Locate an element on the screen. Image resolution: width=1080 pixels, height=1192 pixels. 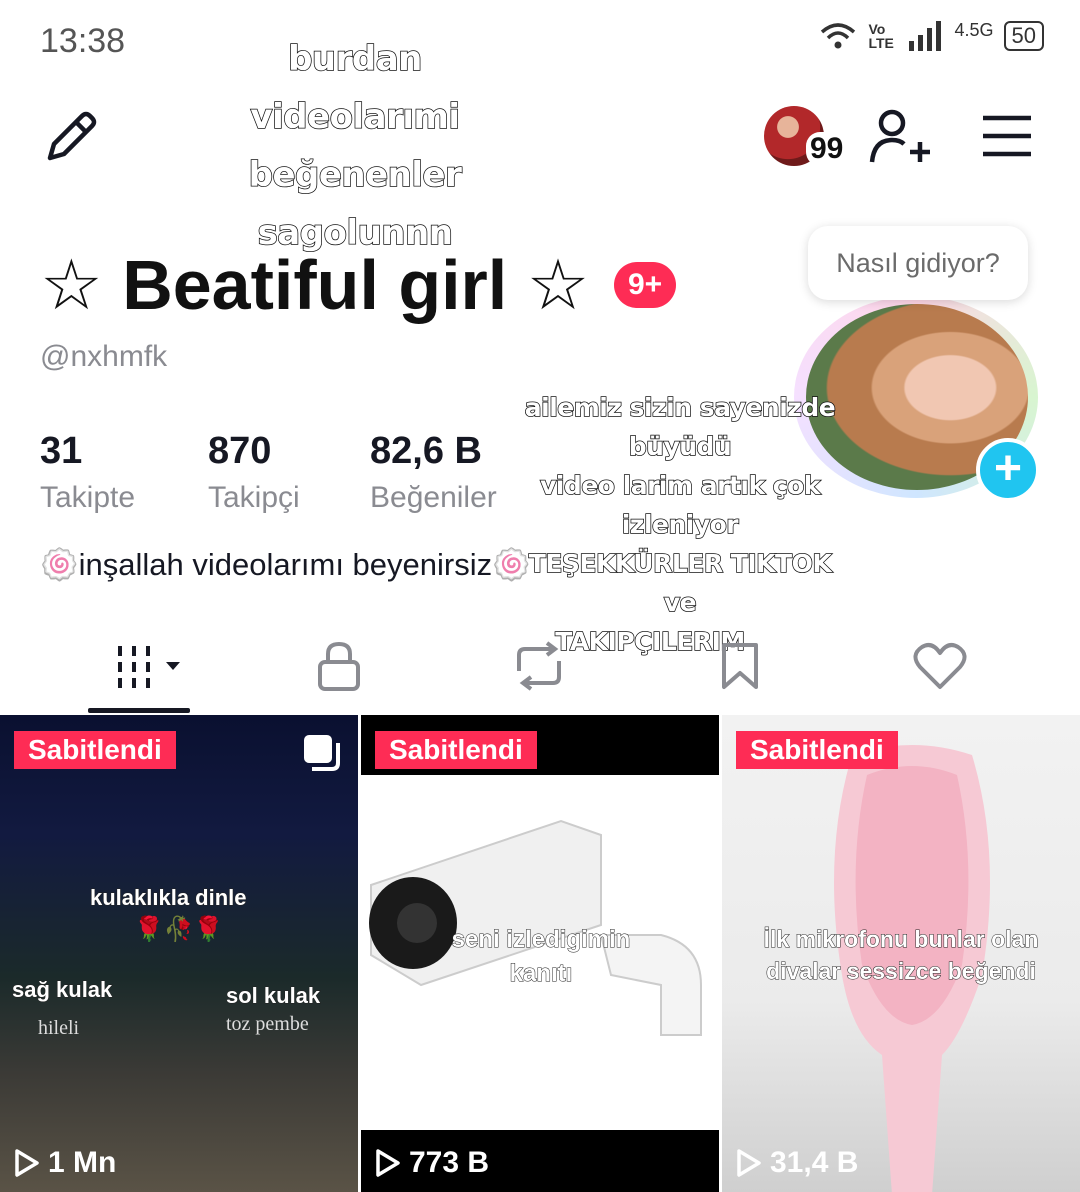
status-icons: Vo LTE 4.5G 50 is located at coordinates (931, 36).